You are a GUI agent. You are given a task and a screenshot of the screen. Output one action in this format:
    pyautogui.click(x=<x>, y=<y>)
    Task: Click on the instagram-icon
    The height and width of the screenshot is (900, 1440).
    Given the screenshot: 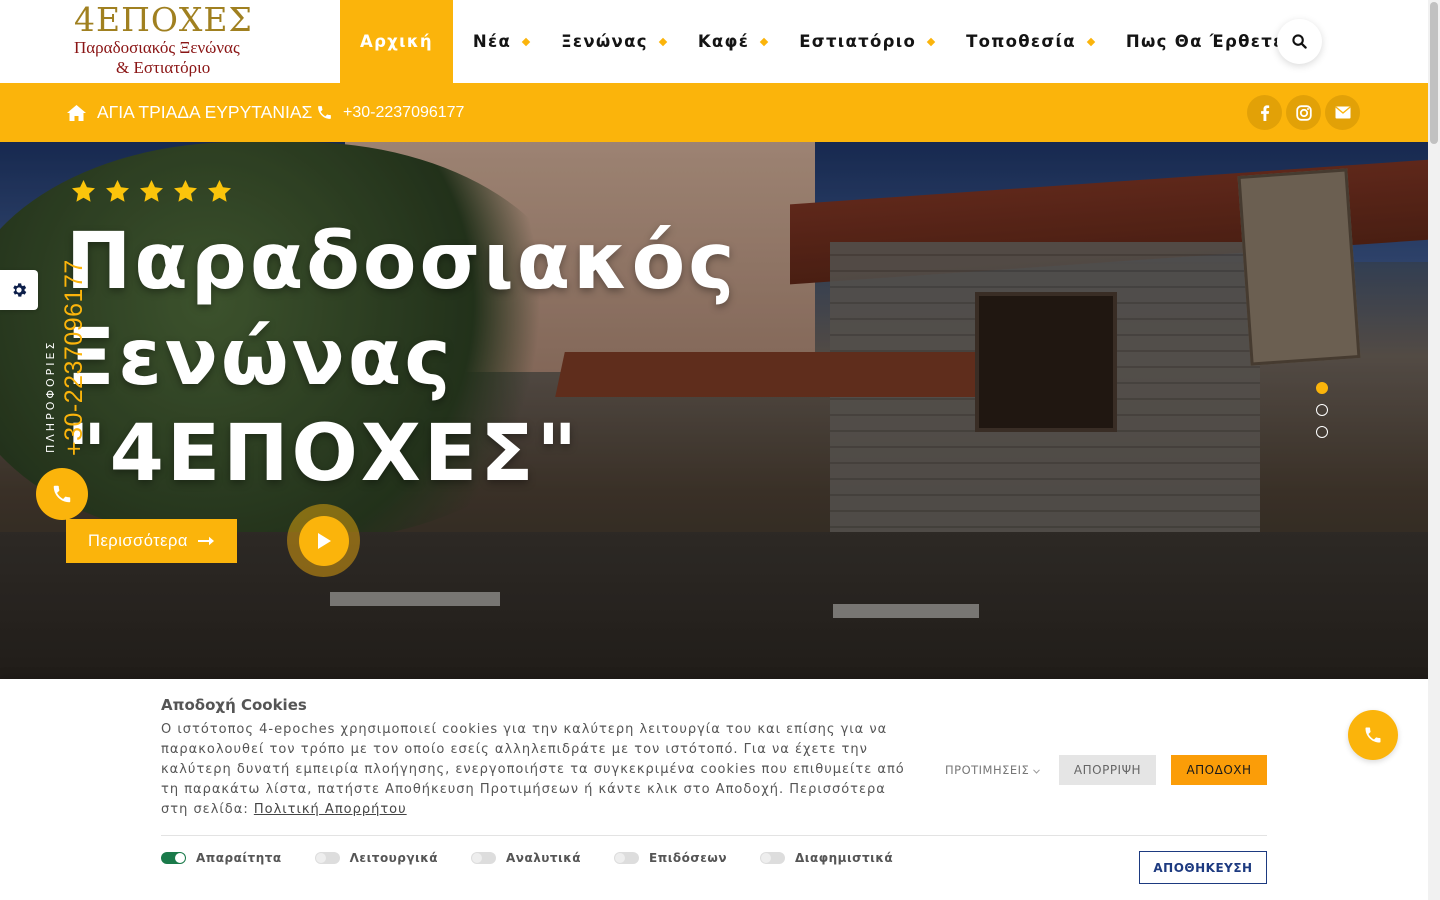 What is the action you would take?
    pyautogui.click(x=1303, y=112)
    